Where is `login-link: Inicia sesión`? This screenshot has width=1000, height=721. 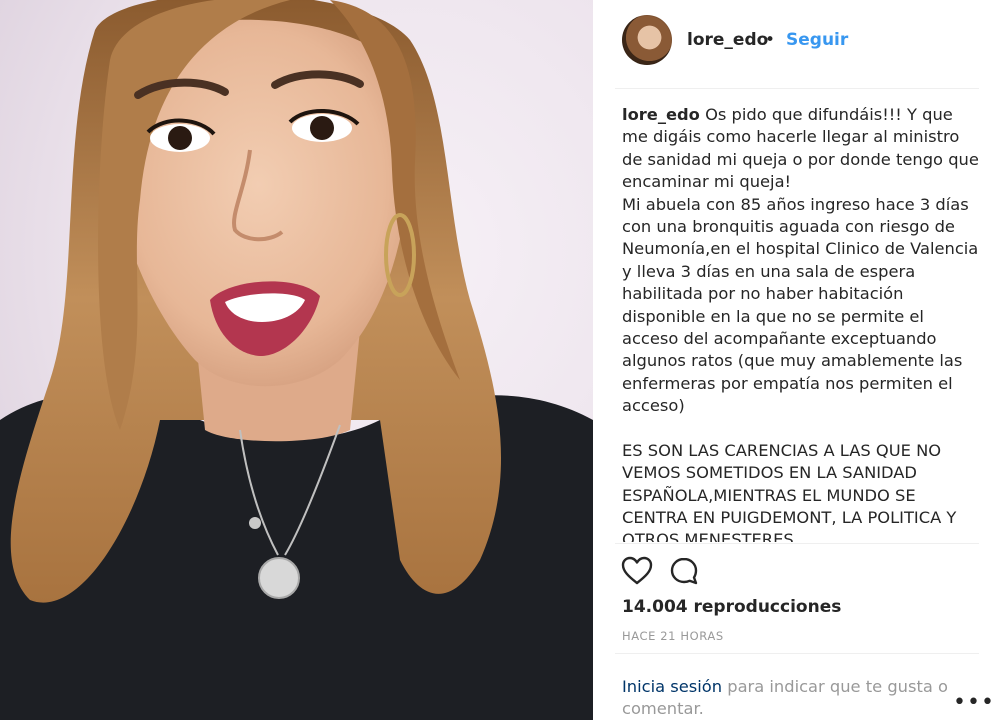 login-link: Inicia sesión is located at coordinates (672, 686).